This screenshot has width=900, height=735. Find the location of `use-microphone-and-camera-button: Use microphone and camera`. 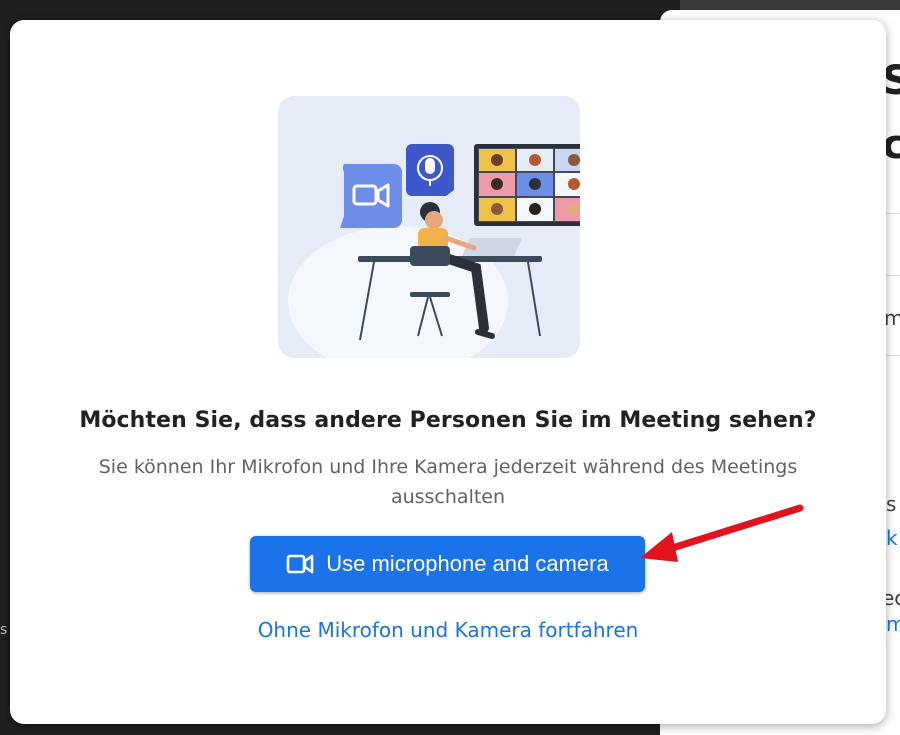

use-microphone-and-camera-button: Use microphone and camera is located at coordinates (447, 564).